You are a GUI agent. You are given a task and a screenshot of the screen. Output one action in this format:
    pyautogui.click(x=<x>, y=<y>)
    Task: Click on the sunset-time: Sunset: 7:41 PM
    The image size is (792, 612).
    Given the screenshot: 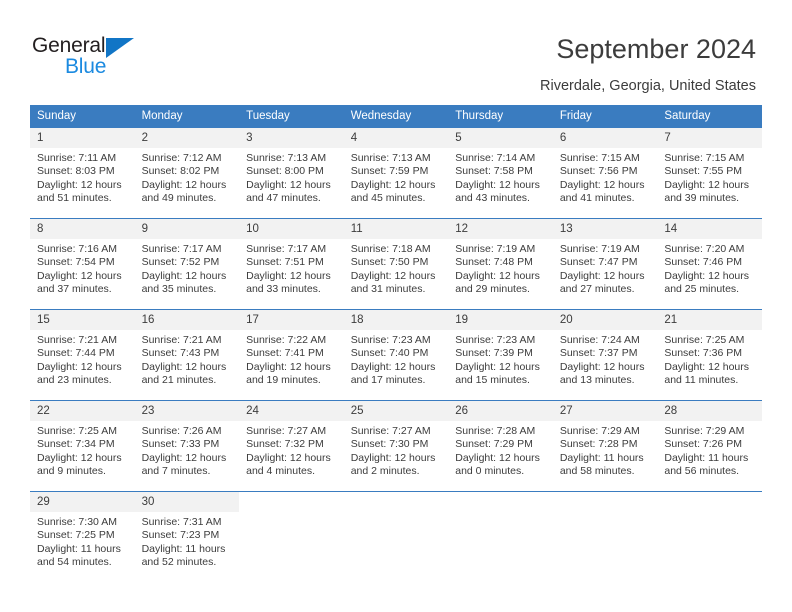 What is the action you would take?
    pyautogui.click(x=285, y=353)
    